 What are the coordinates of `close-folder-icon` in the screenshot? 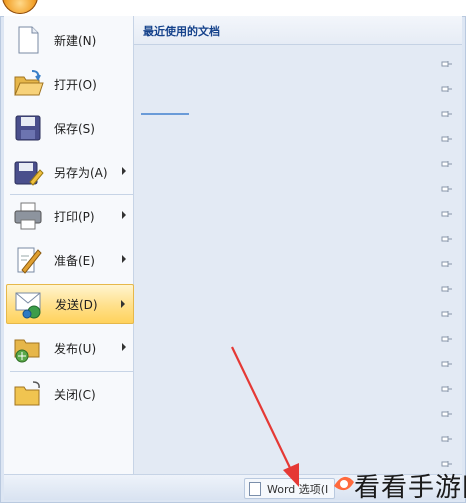 It's located at (28, 394).